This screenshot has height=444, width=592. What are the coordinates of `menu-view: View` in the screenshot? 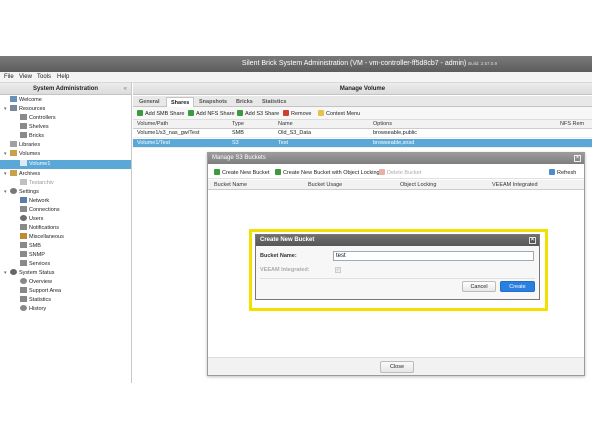 It's located at (25, 77).